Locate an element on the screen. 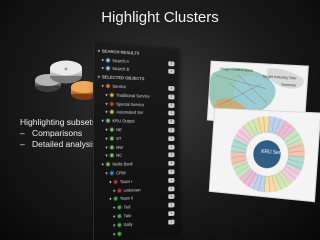 This screenshot has width=320, height=240. vis-node-label: Summer is located at coordinates (289, 84).